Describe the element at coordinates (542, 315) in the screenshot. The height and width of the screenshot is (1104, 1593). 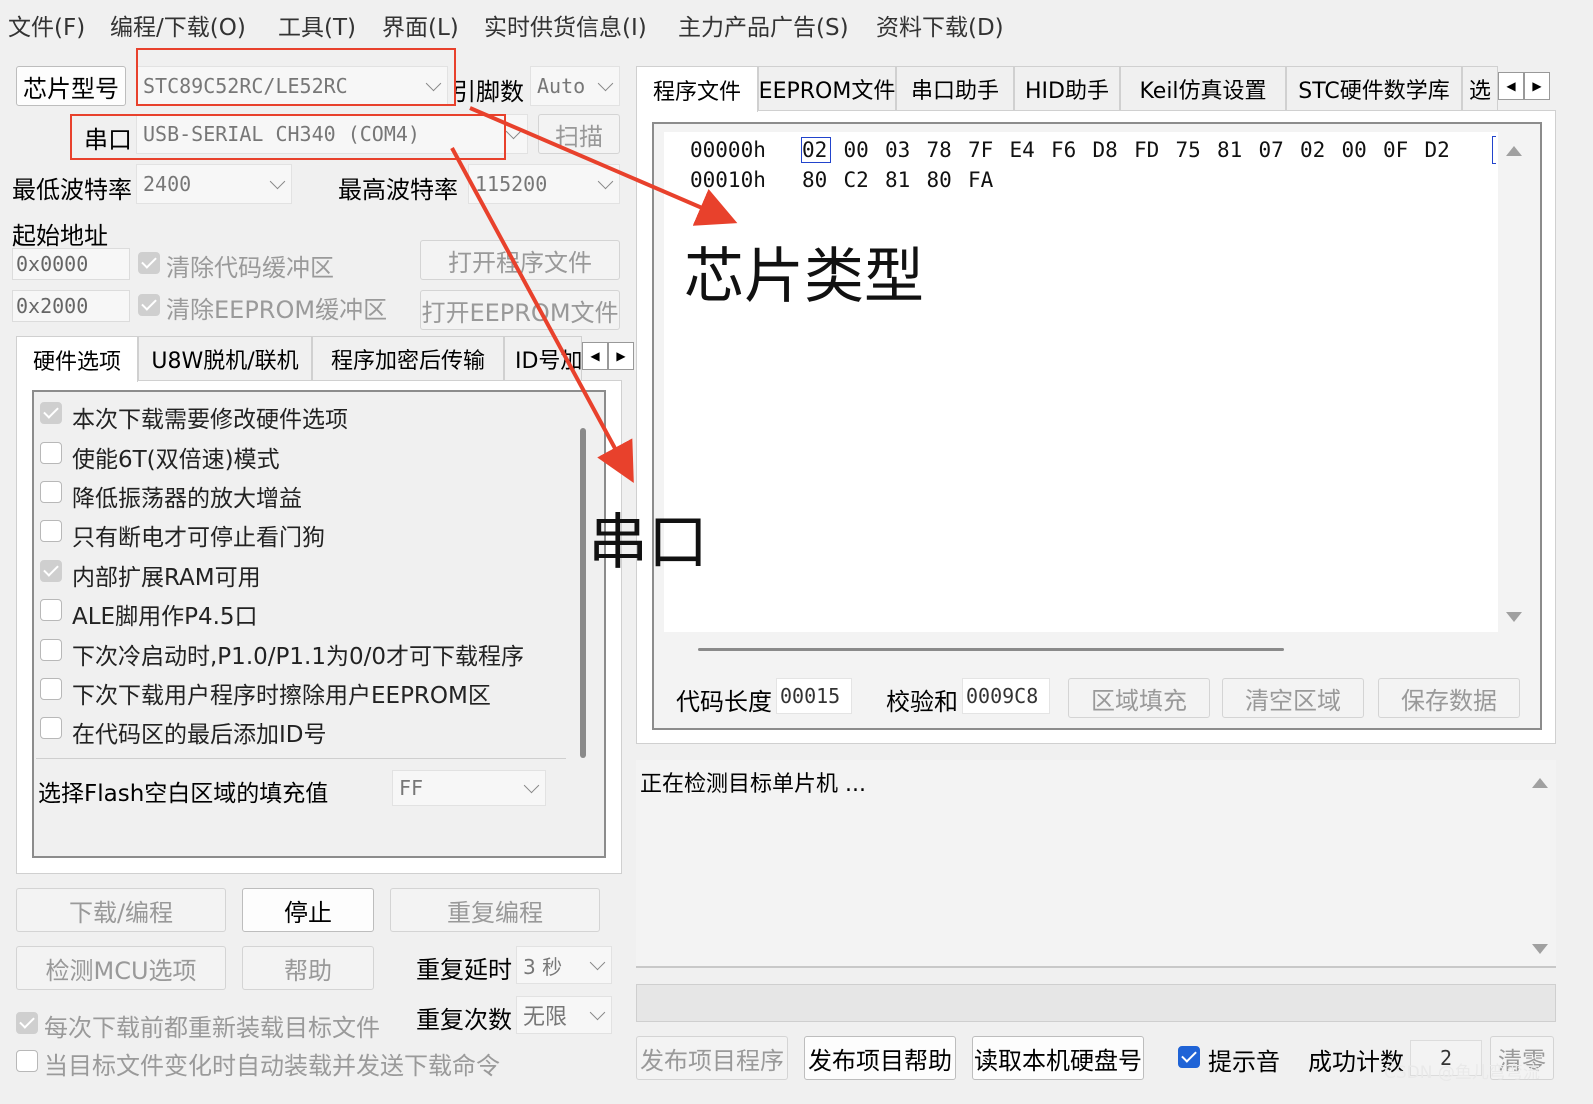
I see `arrow-to-port-label` at that location.